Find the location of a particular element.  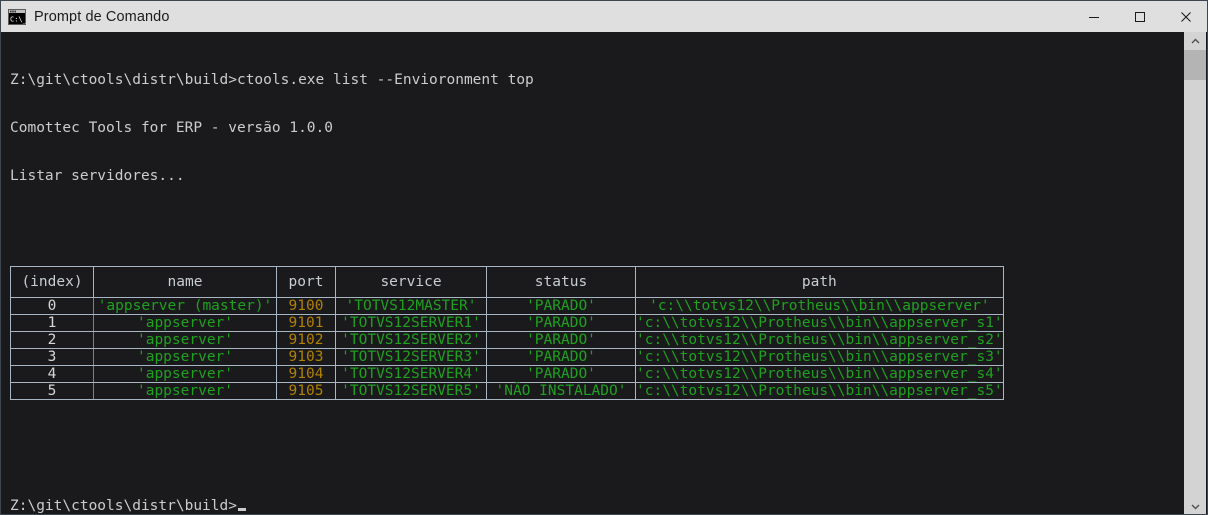

cell-status: 'NÃO INSTALADO' is located at coordinates (561, 391).